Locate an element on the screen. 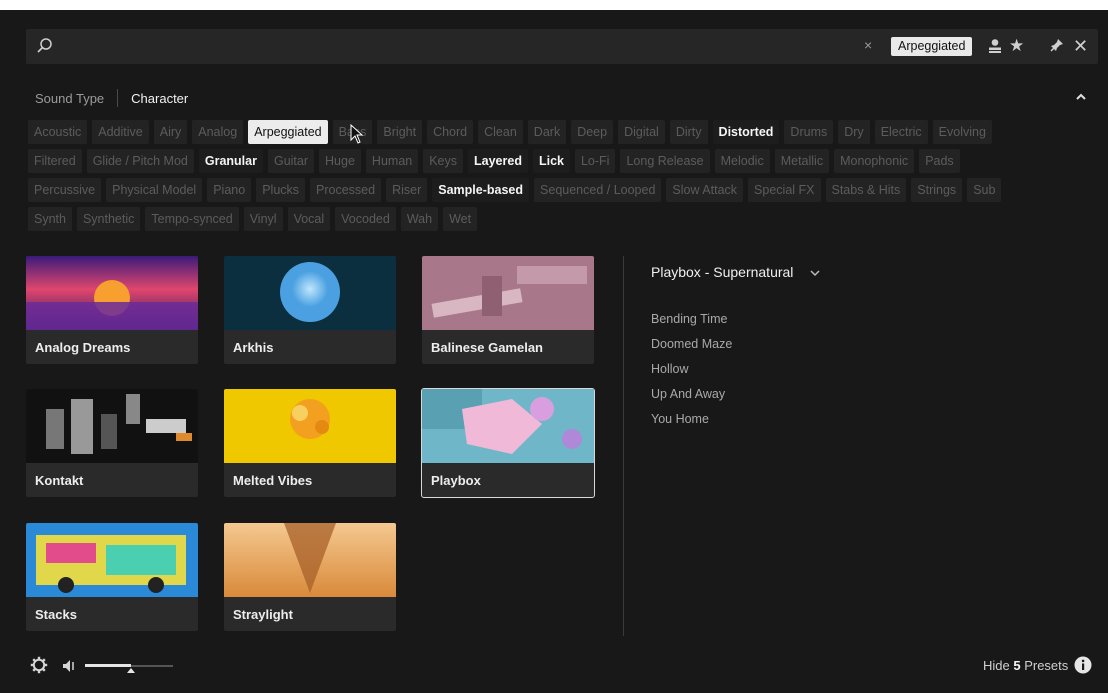  tag-chip: Bright is located at coordinates (400, 132).